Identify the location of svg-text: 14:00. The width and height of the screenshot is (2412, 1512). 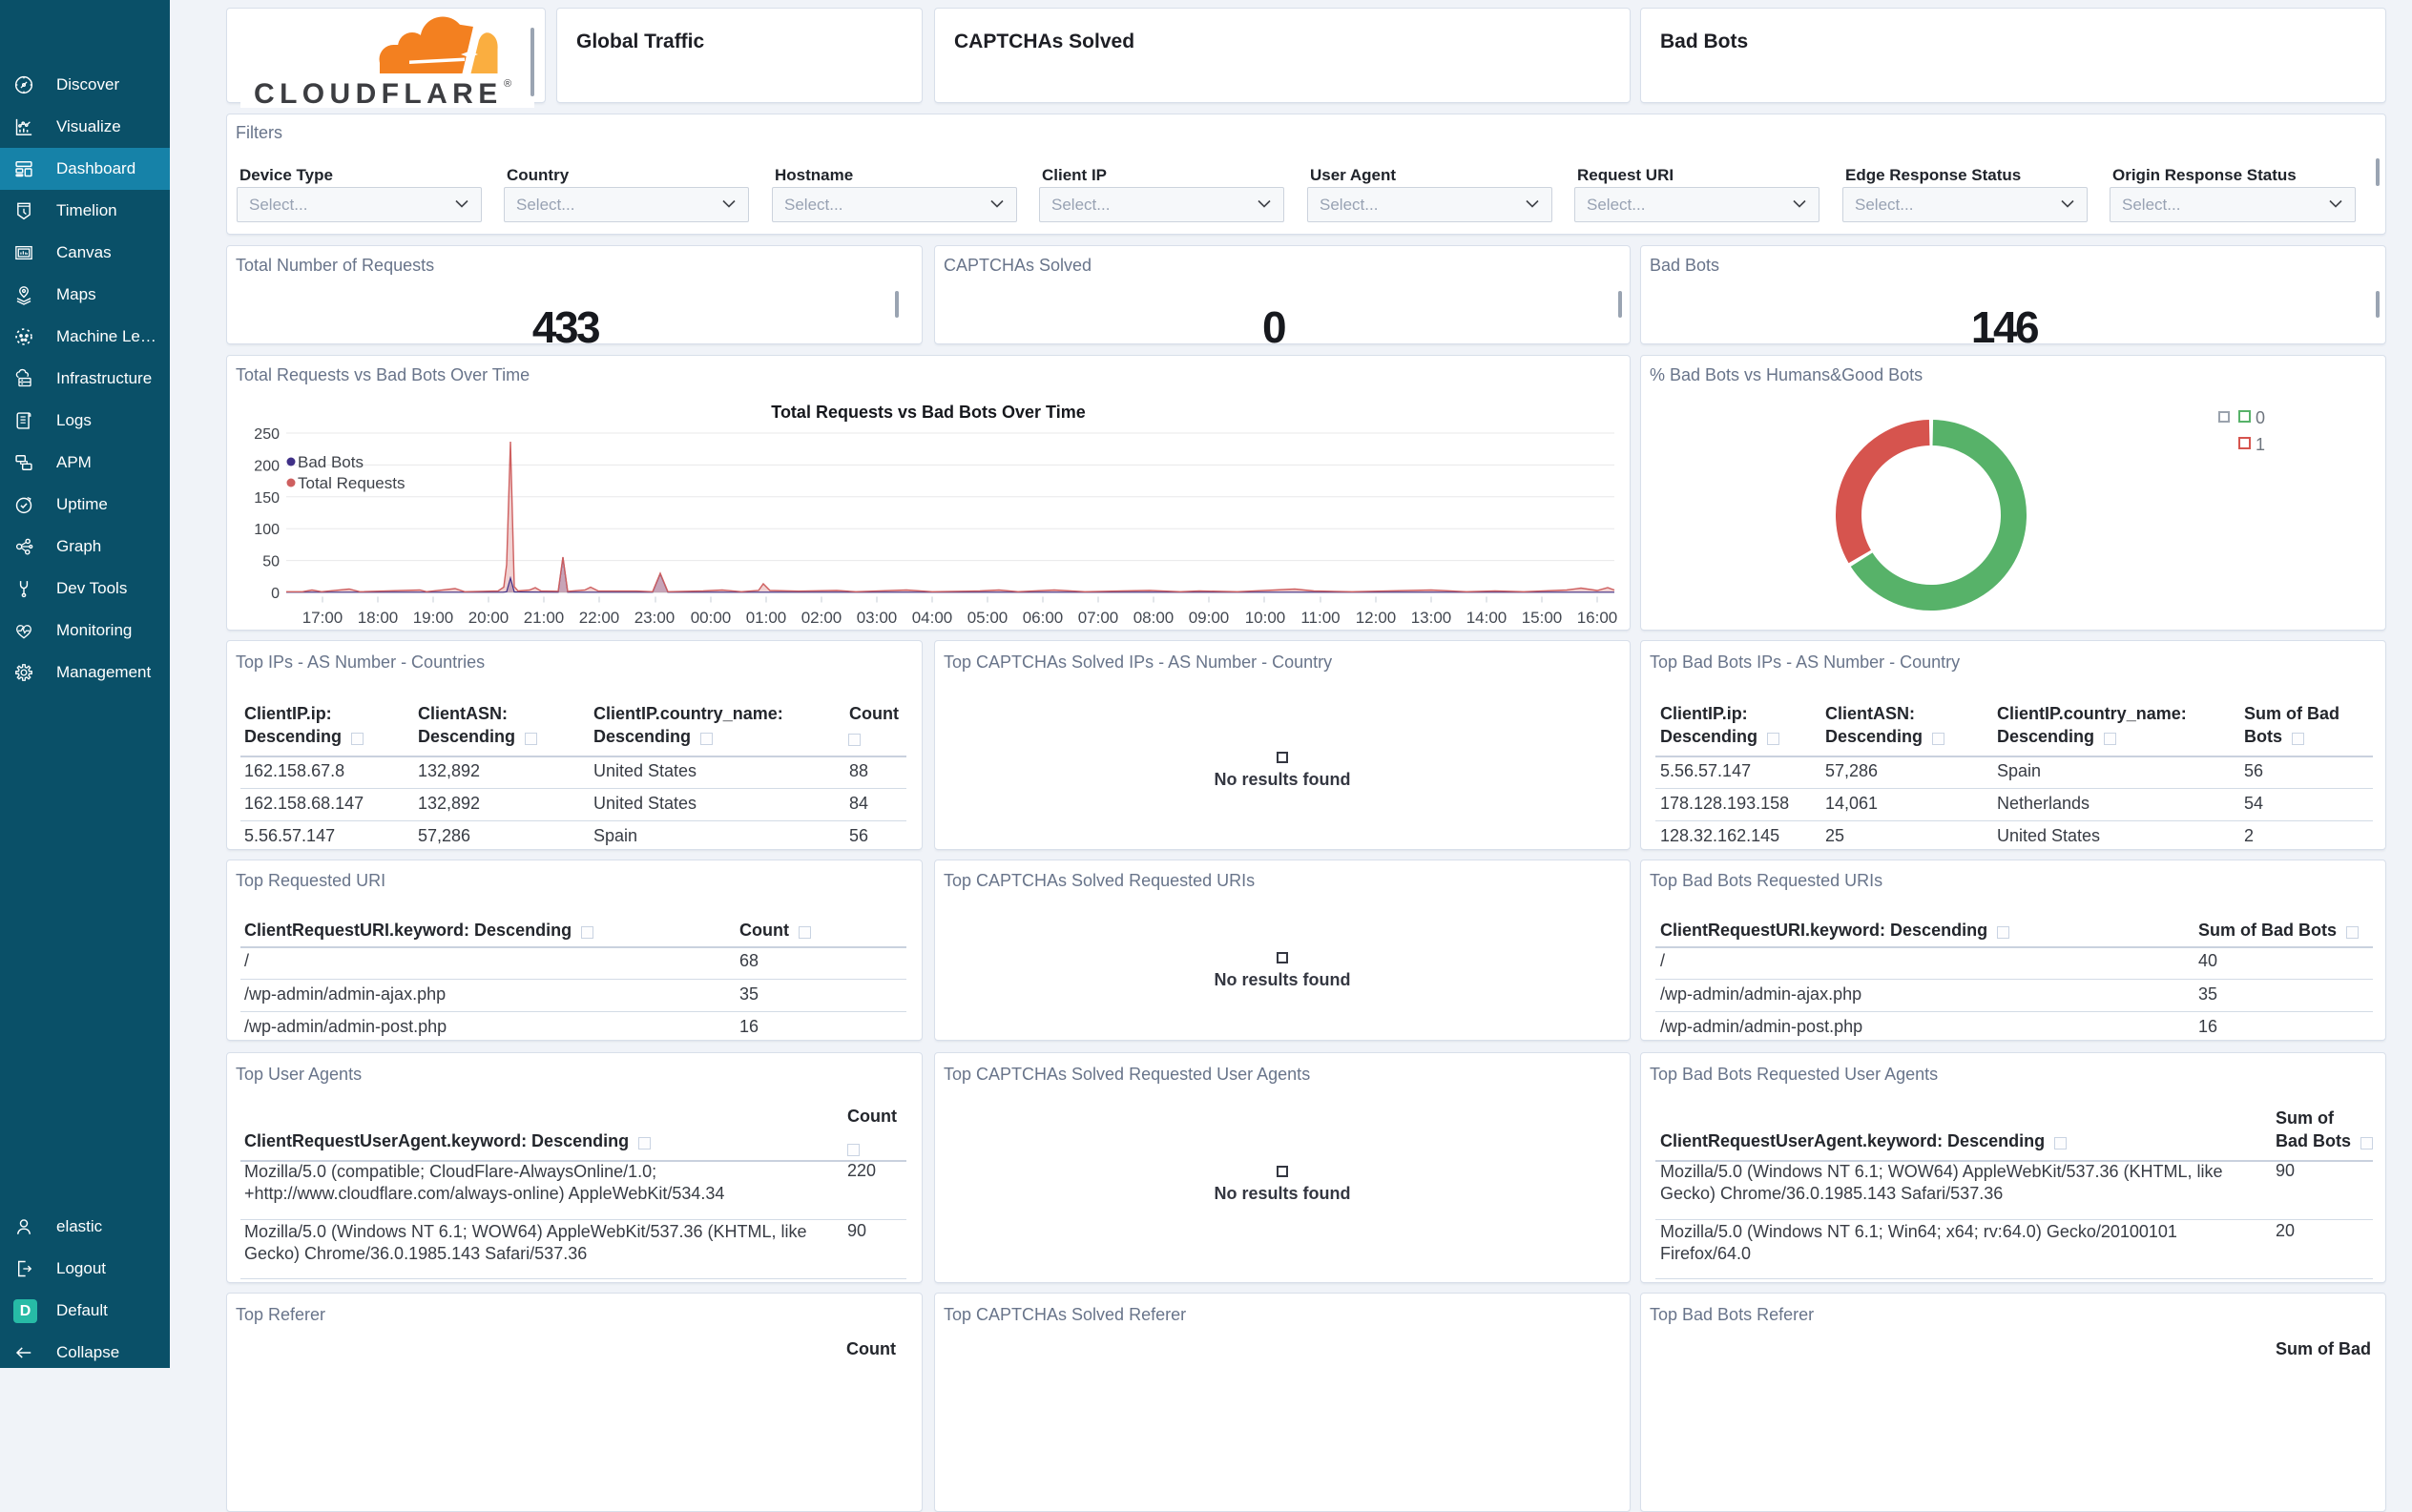
(1487, 618).